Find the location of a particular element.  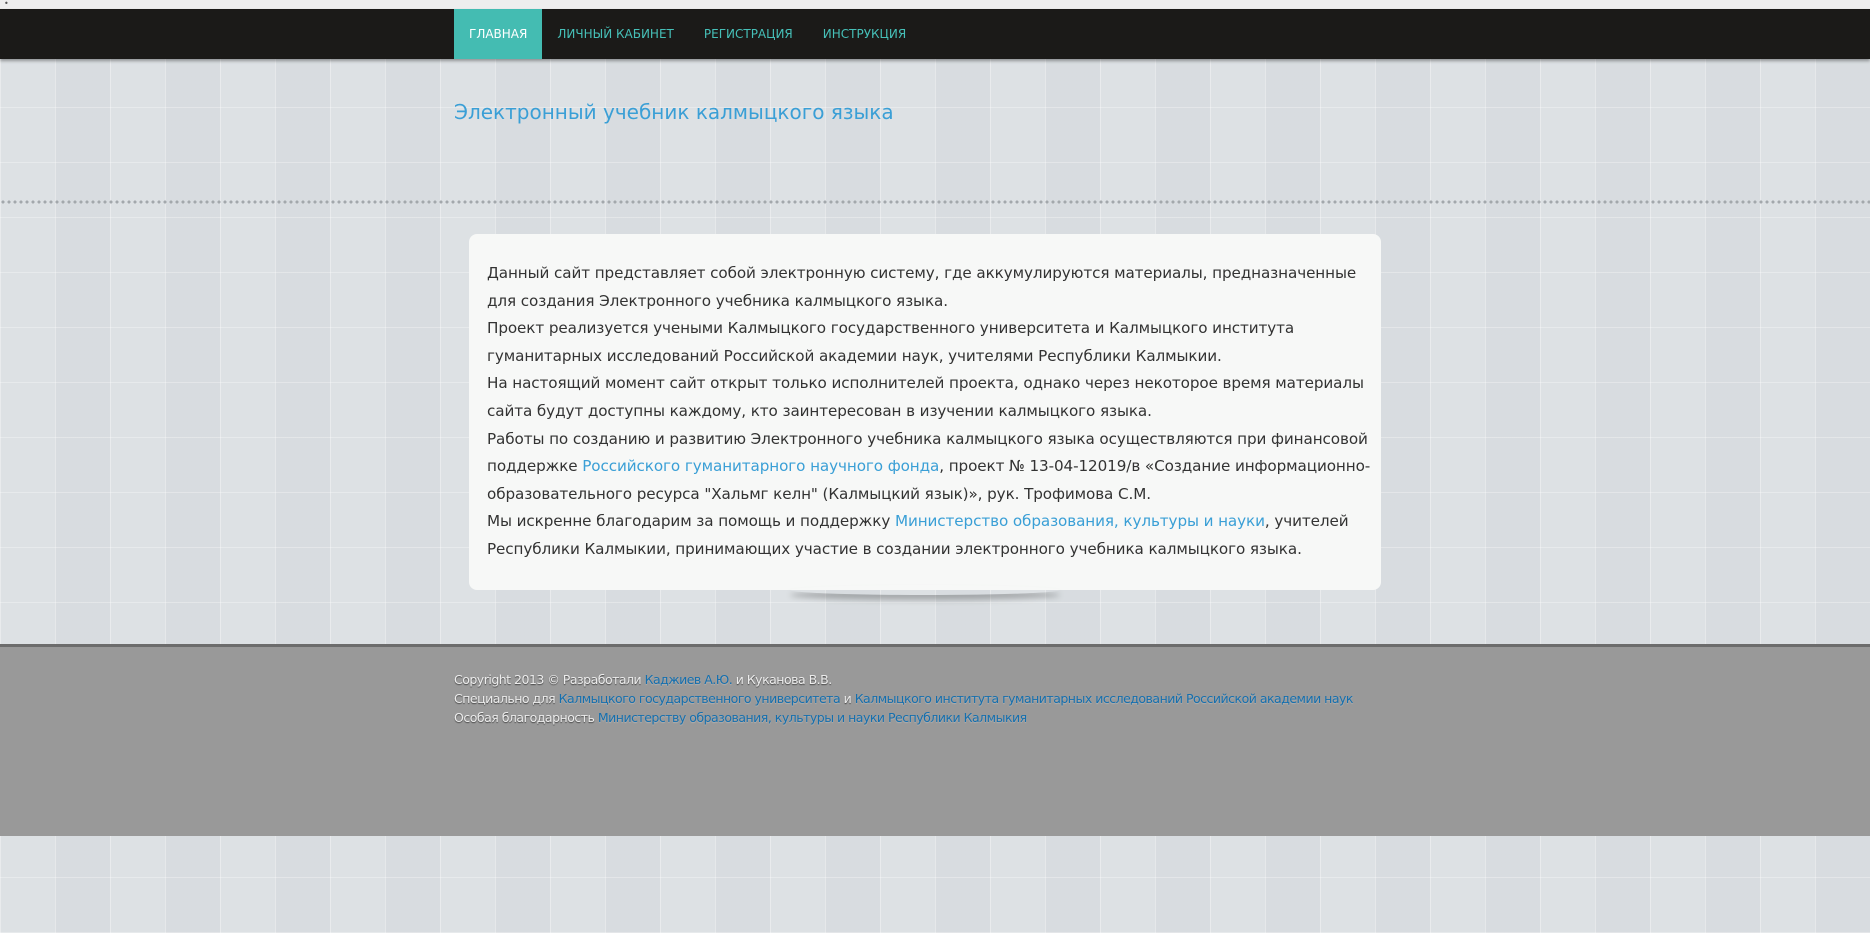

site-title: Электронный учебник калмыцкого языка is located at coordinates (674, 112).